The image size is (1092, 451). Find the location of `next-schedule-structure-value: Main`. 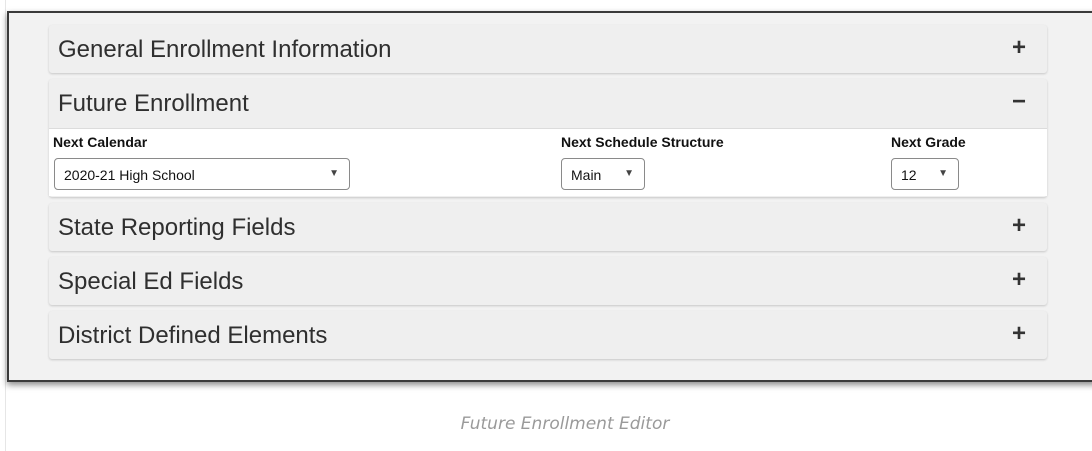

next-schedule-structure-value: Main is located at coordinates (586, 175).